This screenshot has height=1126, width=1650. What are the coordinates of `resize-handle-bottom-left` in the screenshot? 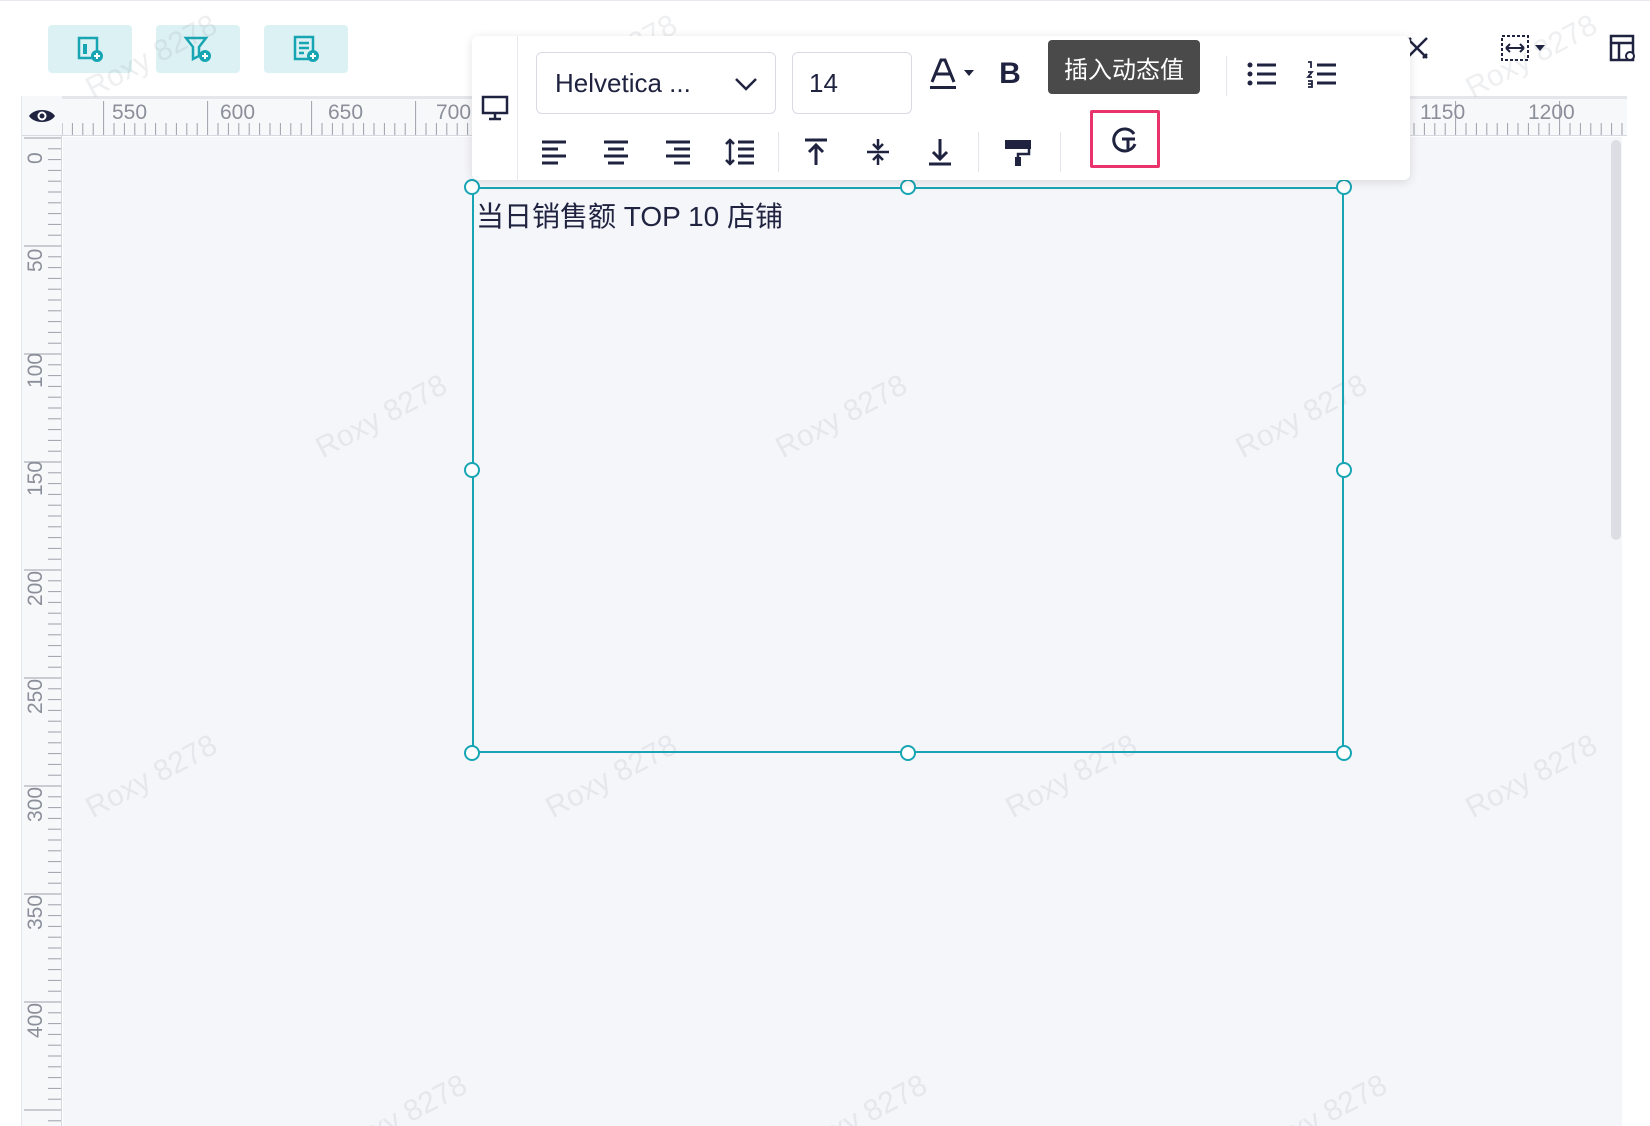 It's located at (472, 753).